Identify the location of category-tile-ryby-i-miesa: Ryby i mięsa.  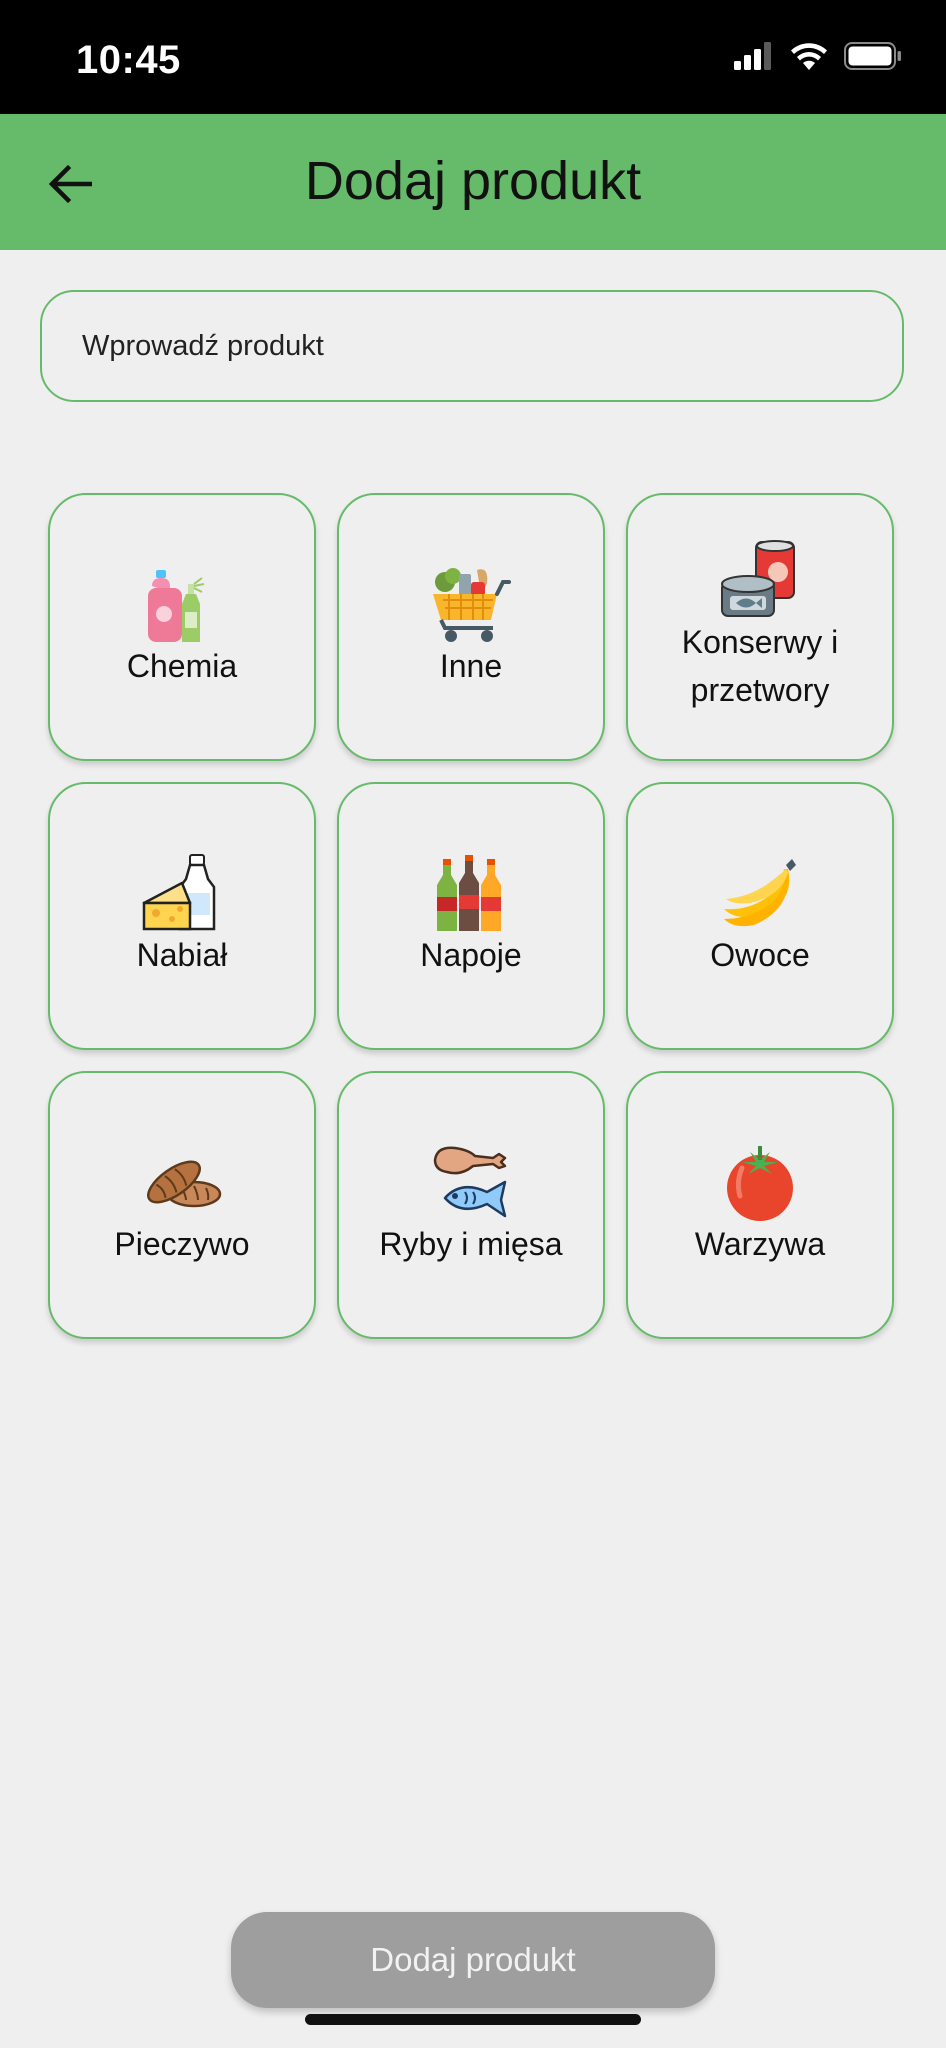
(471, 1205).